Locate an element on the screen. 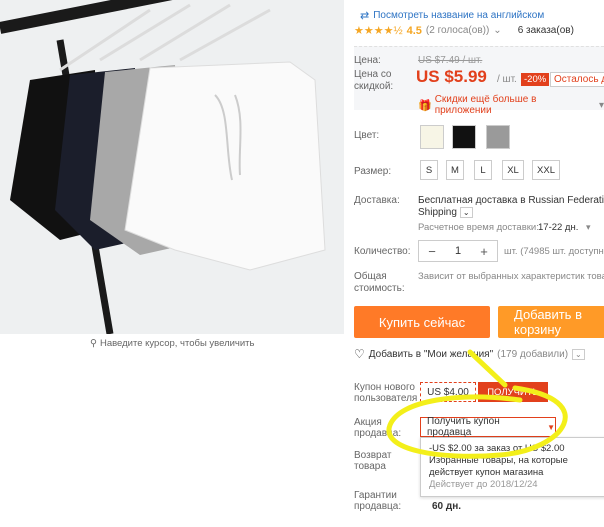 This screenshot has width=604, height=527. color-swatch-black is located at coordinates (464, 137).